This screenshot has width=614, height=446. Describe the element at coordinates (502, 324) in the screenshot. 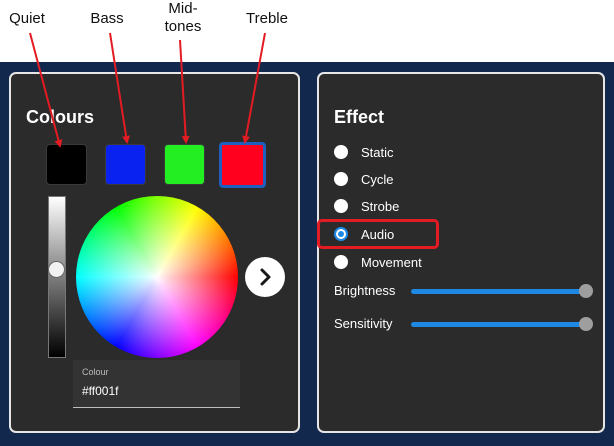

I see `sensitivity-slider` at that location.